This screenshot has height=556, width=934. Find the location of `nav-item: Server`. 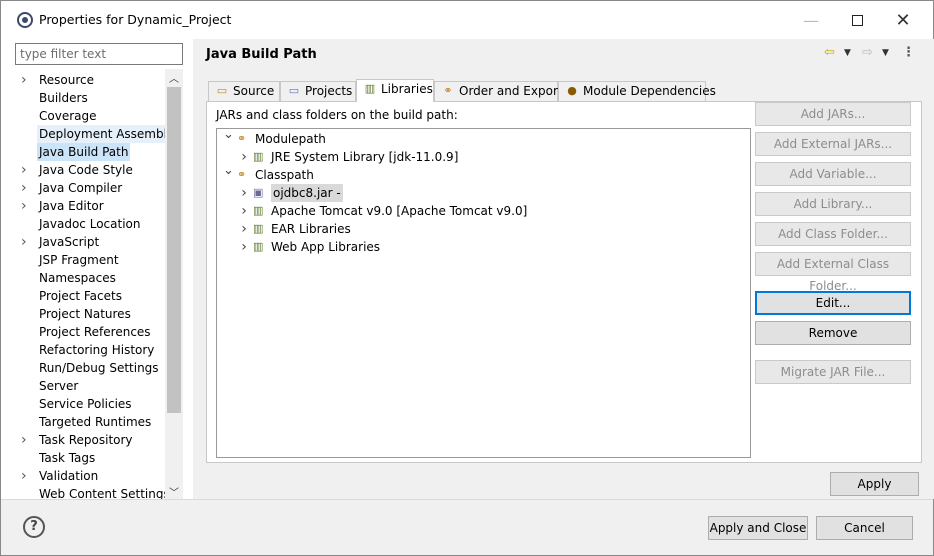

nav-item: Server is located at coordinates (90, 386).